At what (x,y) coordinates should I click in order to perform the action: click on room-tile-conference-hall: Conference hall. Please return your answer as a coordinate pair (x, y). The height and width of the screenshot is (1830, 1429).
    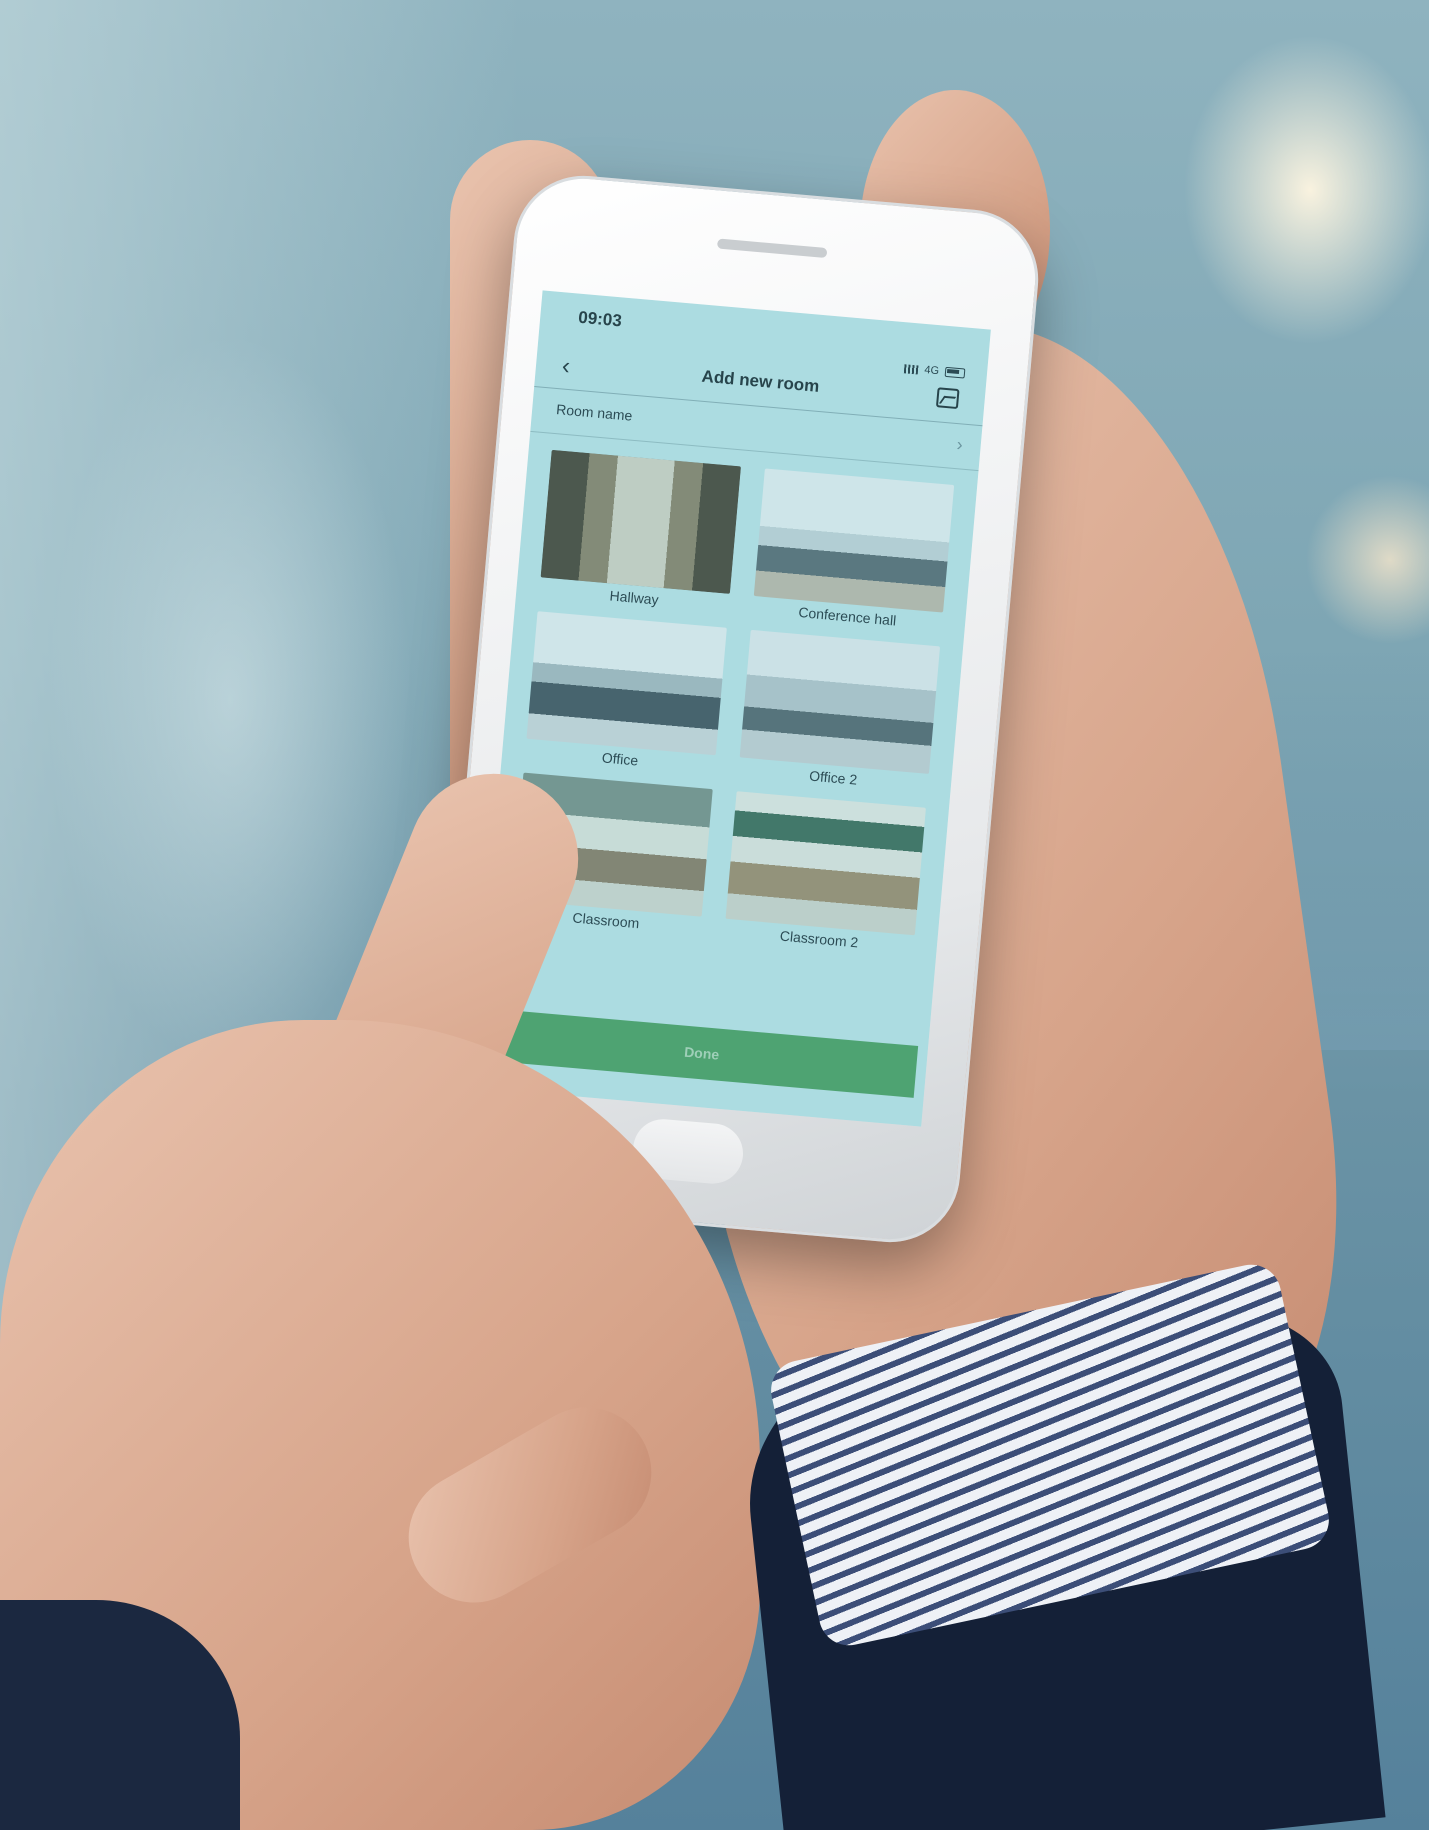
    Looking at the image, I should click on (853, 550).